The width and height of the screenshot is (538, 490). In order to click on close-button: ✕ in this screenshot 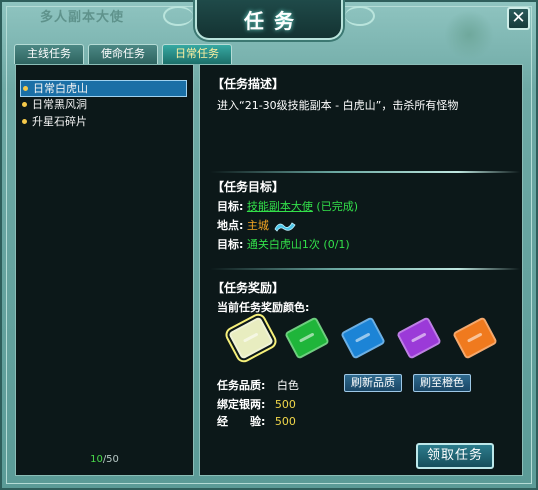, I will do `click(518, 18)`.